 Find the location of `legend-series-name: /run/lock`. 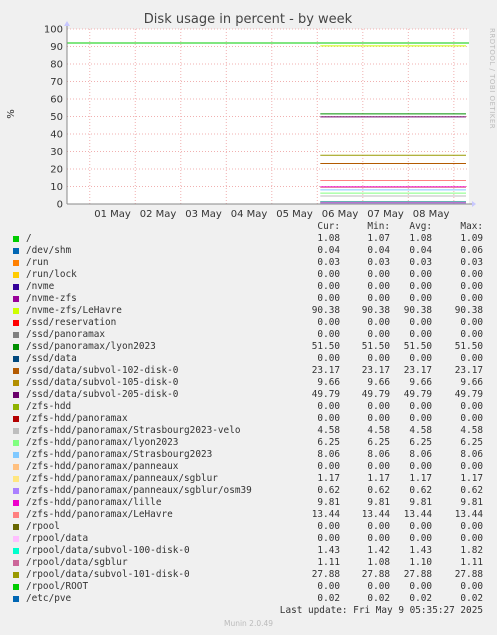

legend-series-name: /run/lock is located at coordinates (51, 274).